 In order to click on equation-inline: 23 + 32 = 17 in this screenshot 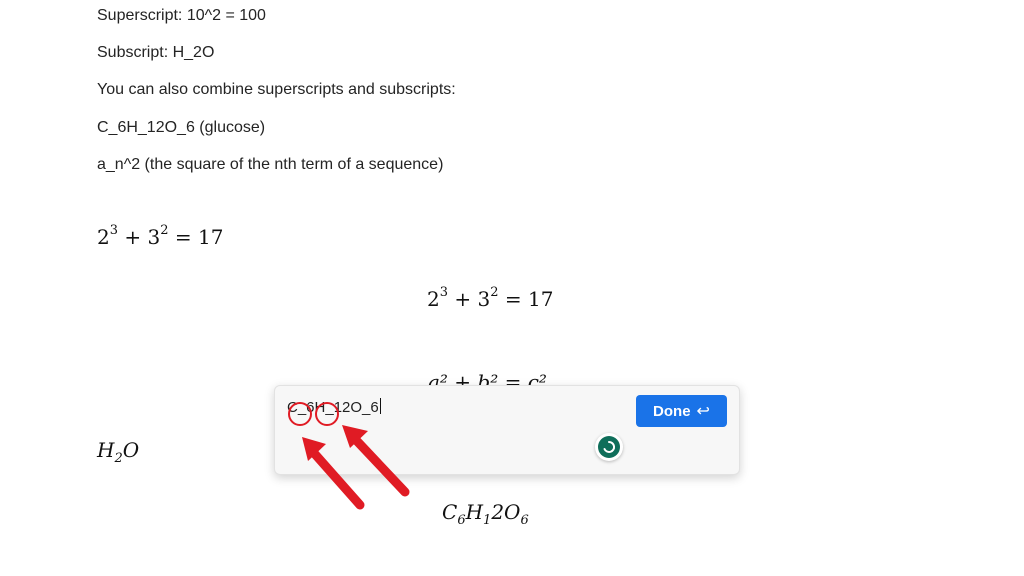, I will do `click(160, 236)`.